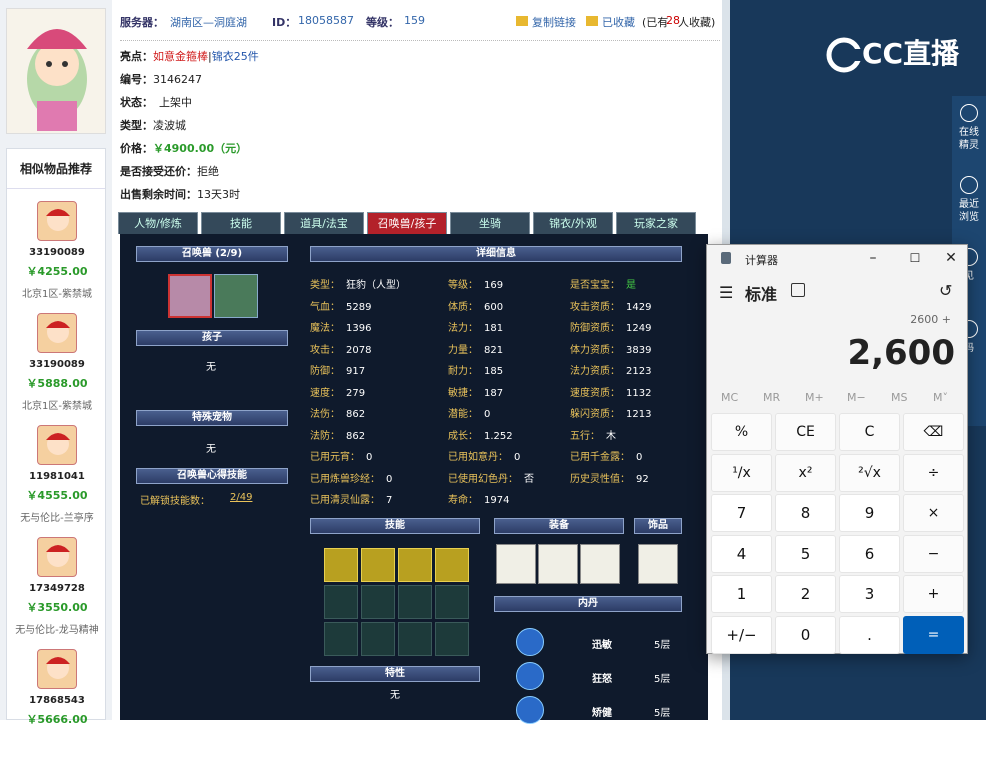 The width and height of the screenshot is (986, 761). Describe the element at coordinates (933, 513) in the screenshot. I see `calc-key-11: ×` at that location.